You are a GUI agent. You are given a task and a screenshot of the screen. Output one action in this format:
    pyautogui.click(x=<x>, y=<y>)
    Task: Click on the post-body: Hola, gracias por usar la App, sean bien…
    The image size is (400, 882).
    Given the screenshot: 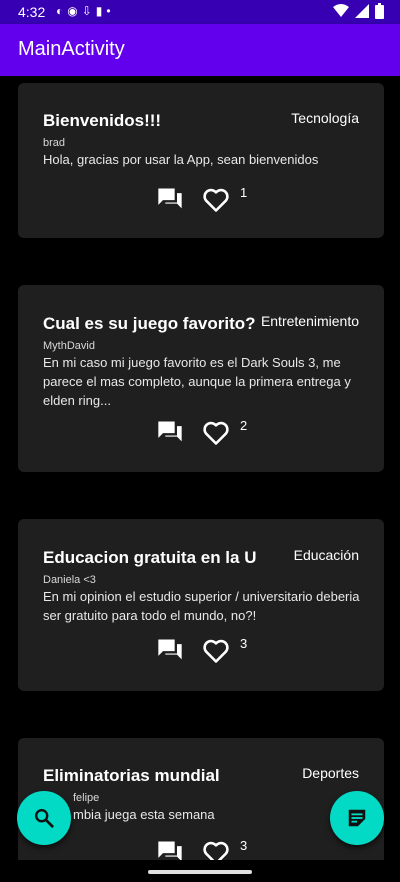 What is the action you would take?
    pyautogui.click(x=181, y=159)
    